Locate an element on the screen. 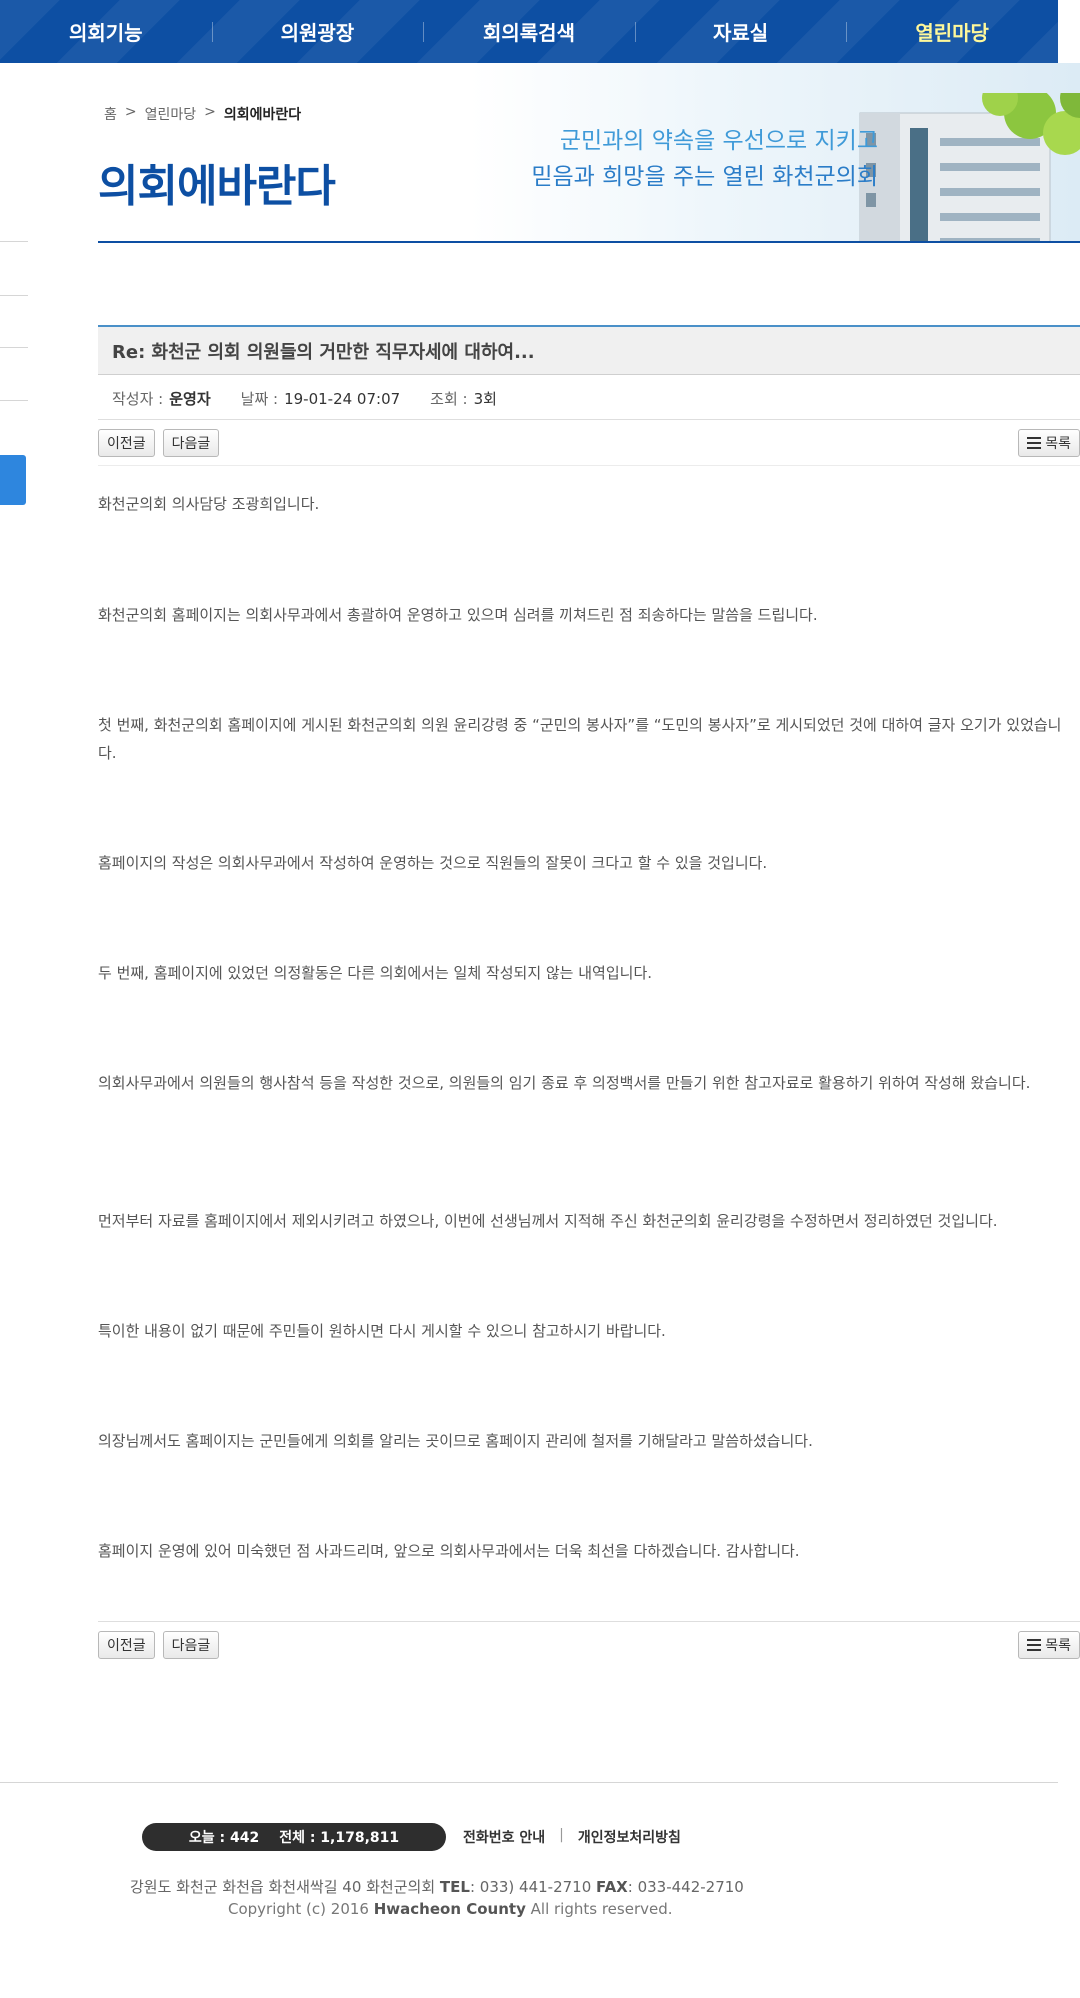 Image resolution: width=1080 pixels, height=1998 pixels. copyright-org: Hwacheon County is located at coordinates (449, 1909).